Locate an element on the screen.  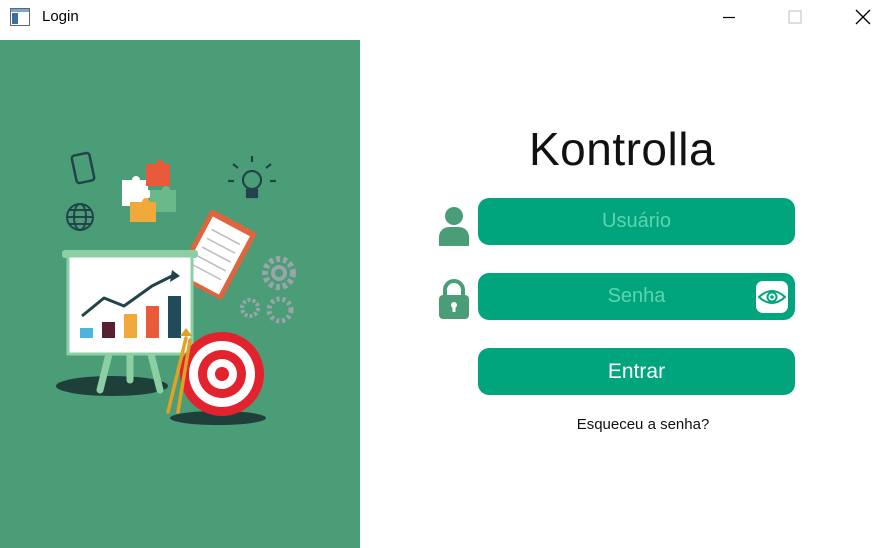
minimize-button is located at coordinates (729, 17).